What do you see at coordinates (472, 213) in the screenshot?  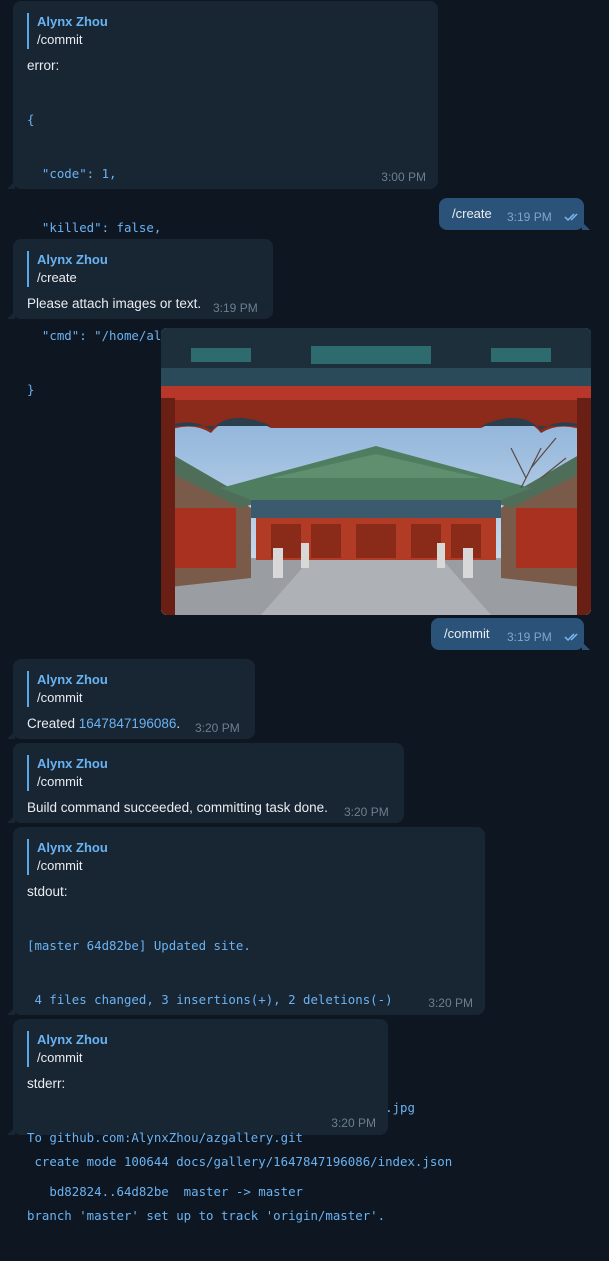 I see `message-text: /create` at bounding box center [472, 213].